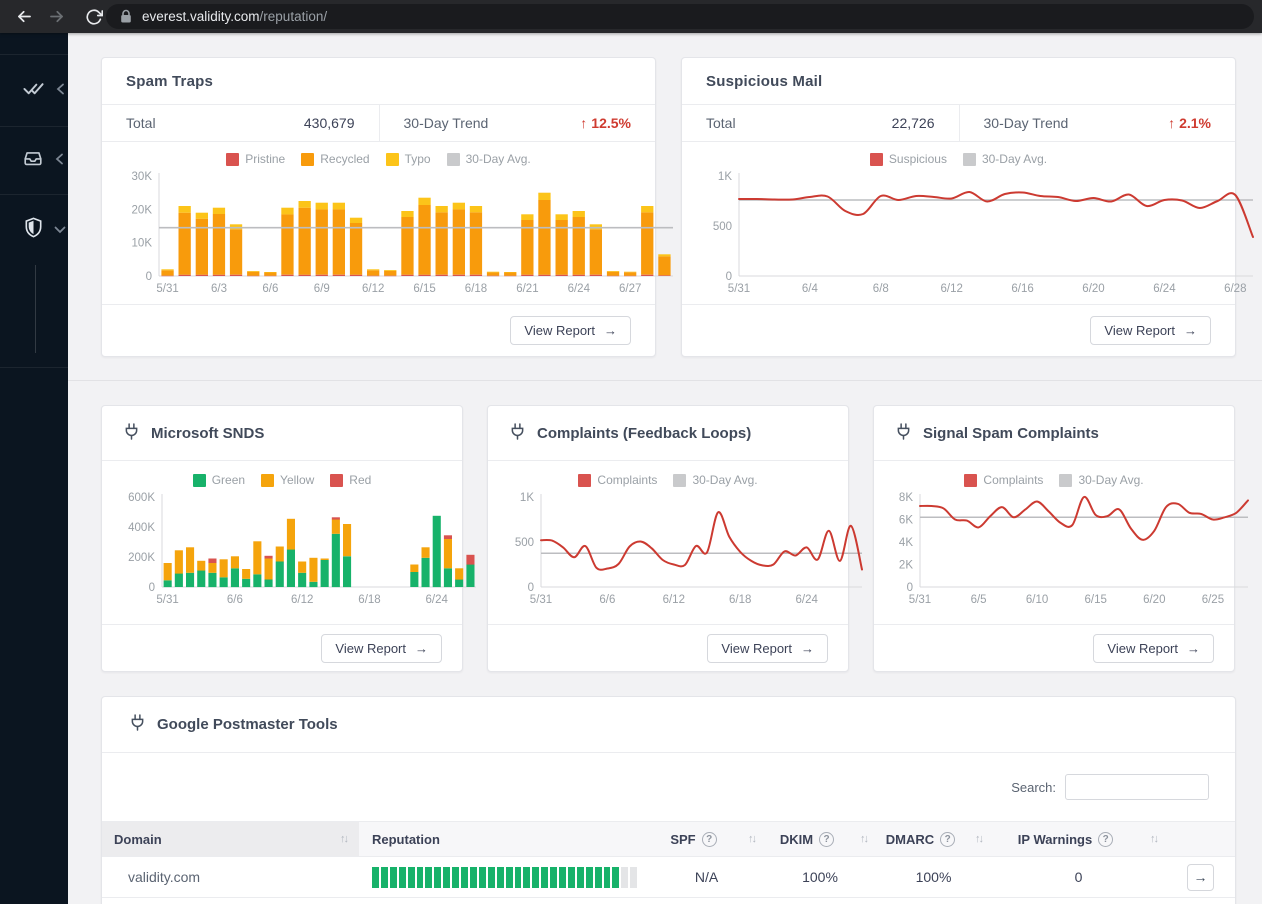  I want to click on svg-text: 6/20, so click(1154, 600).